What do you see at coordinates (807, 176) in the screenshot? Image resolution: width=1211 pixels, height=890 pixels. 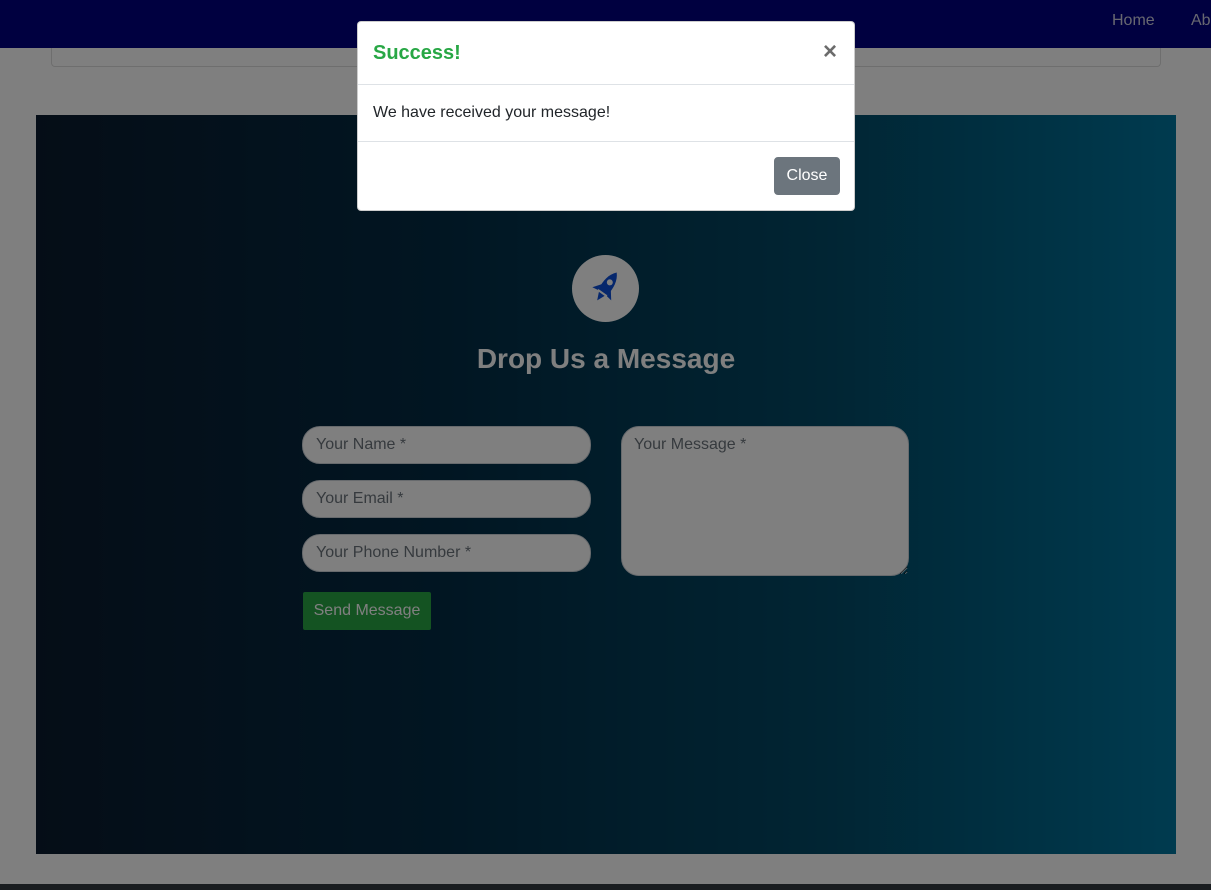 I see `close-button: Close` at bounding box center [807, 176].